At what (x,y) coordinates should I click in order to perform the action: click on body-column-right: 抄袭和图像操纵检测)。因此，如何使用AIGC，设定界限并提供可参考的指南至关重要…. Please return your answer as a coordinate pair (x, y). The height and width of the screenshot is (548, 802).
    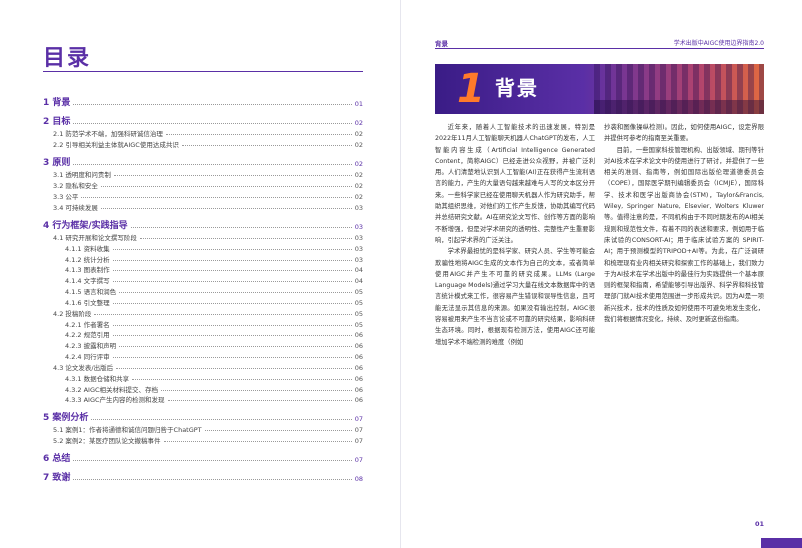
    Looking at the image, I should click on (684, 223).